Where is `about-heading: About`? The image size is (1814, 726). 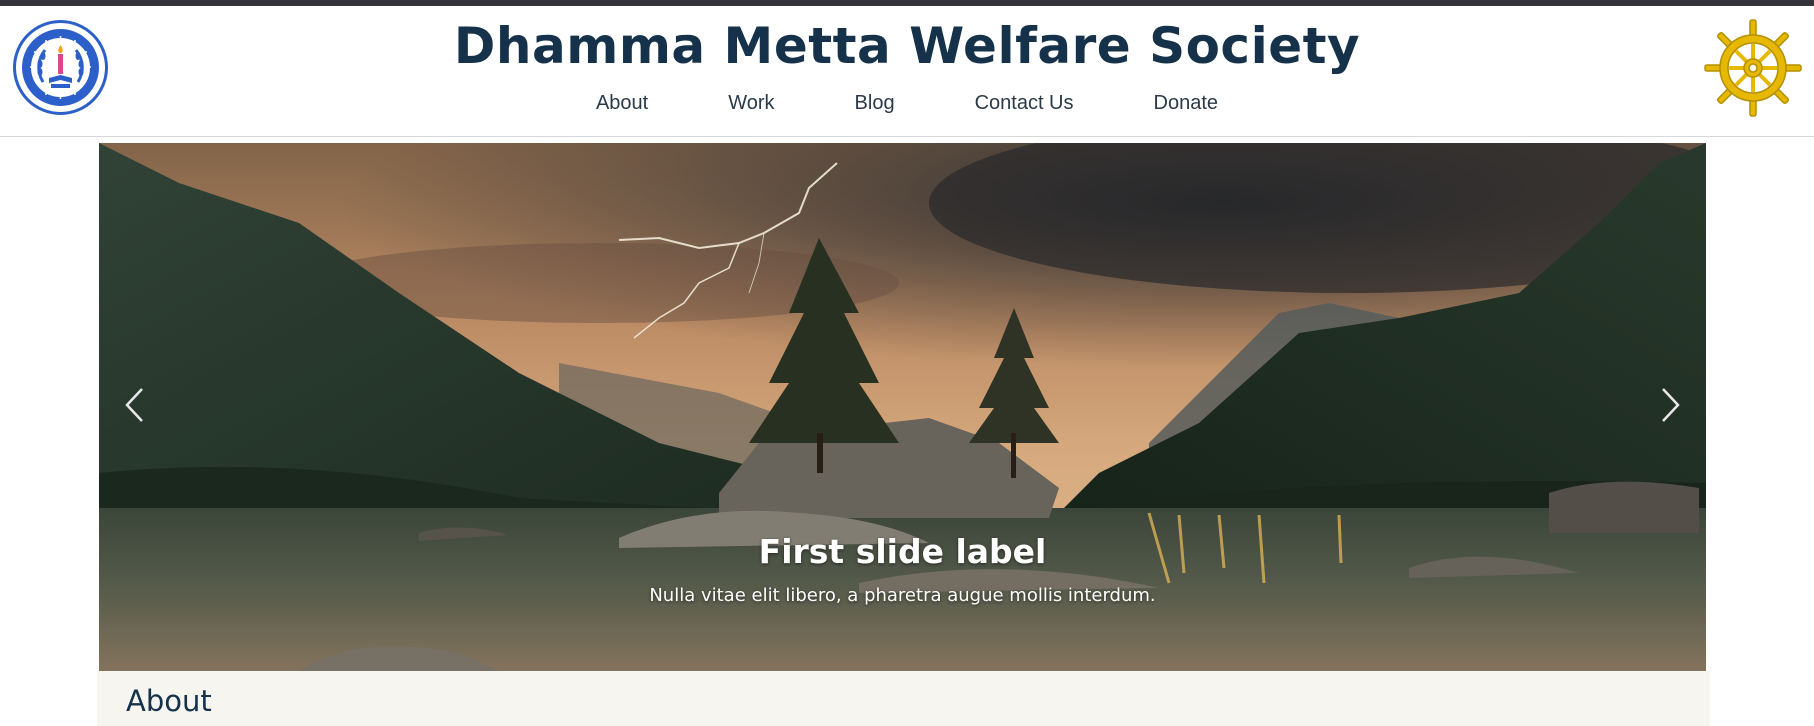
about-heading: About is located at coordinates (169, 701).